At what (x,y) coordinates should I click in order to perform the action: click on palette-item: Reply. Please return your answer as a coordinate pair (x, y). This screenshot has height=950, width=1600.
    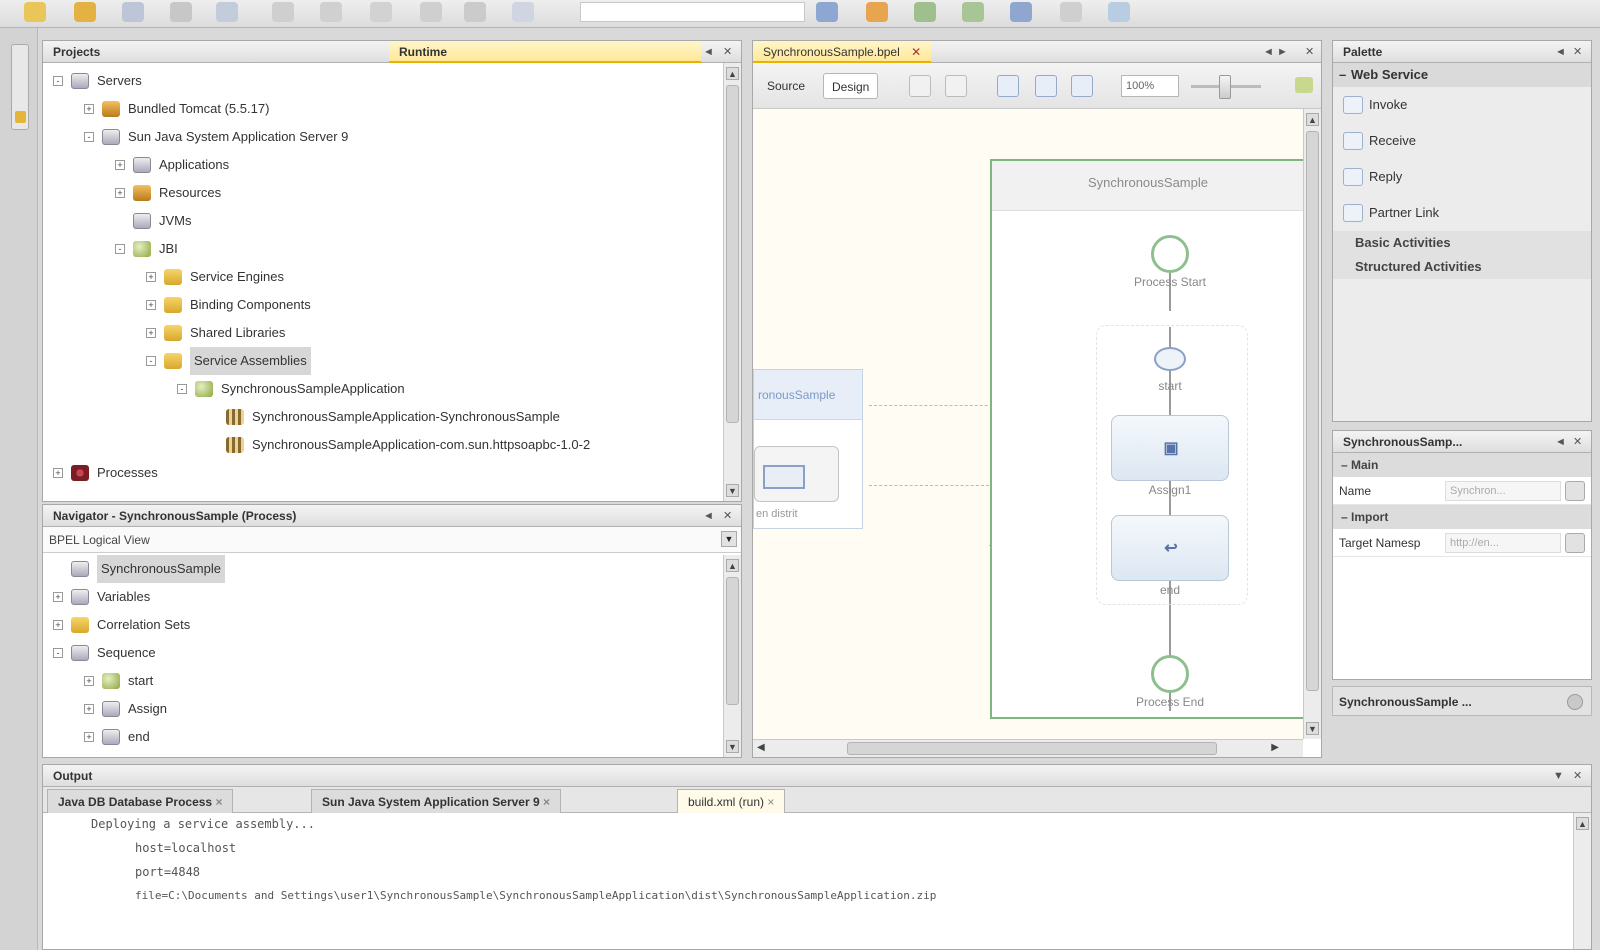
    Looking at the image, I should click on (1462, 177).